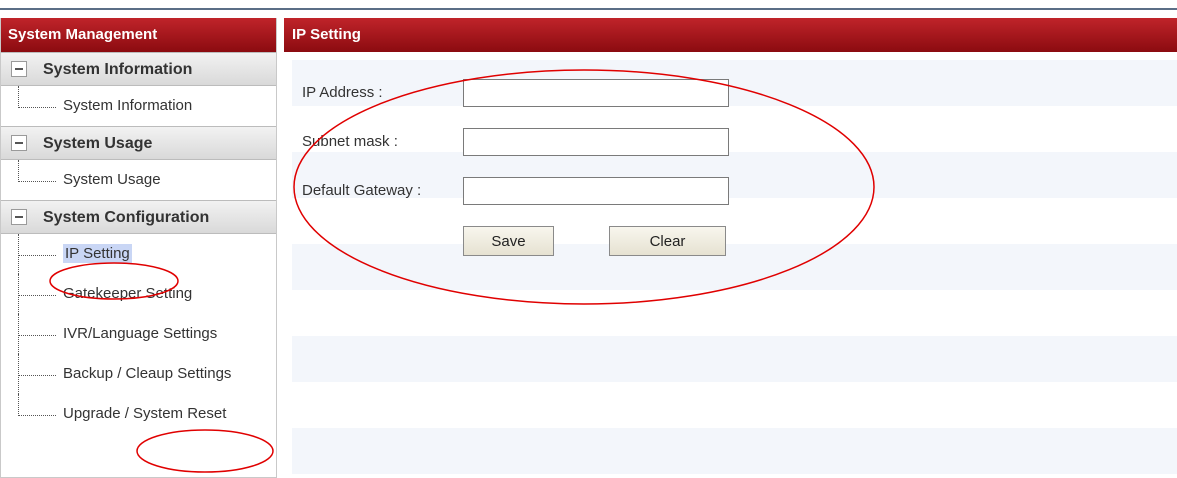  Describe the element at coordinates (667, 241) in the screenshot. I see `clear-button: Clear` at that location.